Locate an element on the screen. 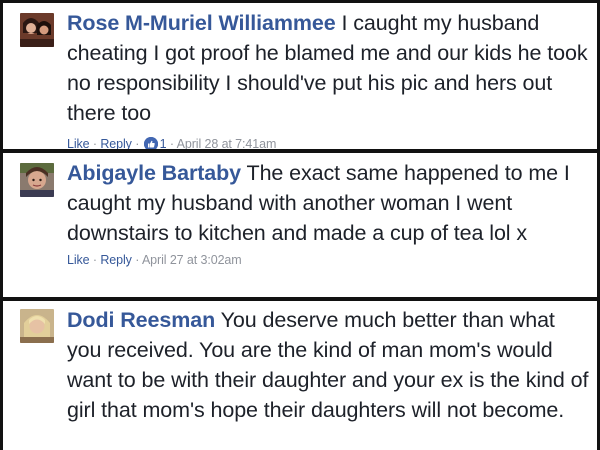 Image resolution: width=600 pixels, height=450 pixels. comment-author: Dodi Reesman is located at coordinates (141, 320).